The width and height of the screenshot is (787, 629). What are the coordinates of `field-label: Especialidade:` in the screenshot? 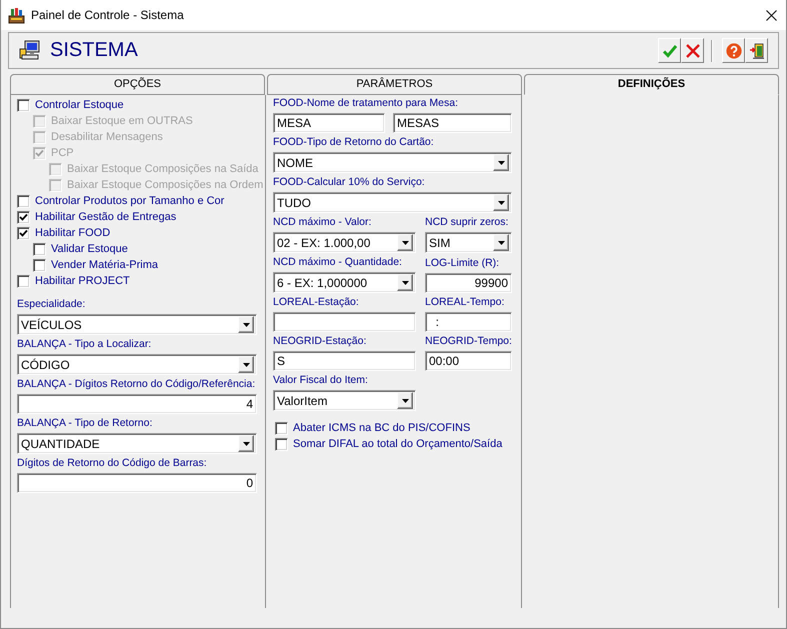 It's located at (51, 304).